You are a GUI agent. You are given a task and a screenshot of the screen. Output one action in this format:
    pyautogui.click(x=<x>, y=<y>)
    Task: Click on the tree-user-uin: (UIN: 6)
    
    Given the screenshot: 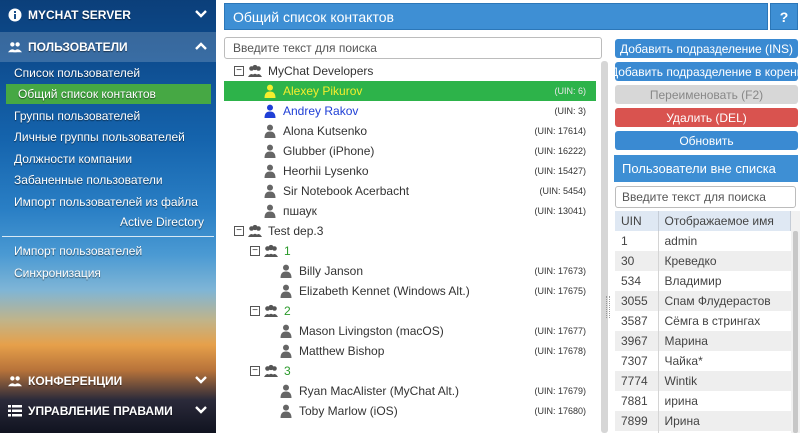 What is the action you would take?
    pyautogui.click(x=570, y=91)
    